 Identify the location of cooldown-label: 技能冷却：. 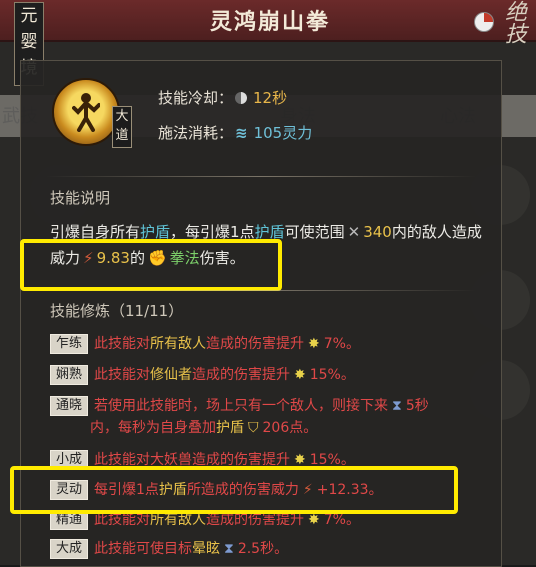
(196, 98).